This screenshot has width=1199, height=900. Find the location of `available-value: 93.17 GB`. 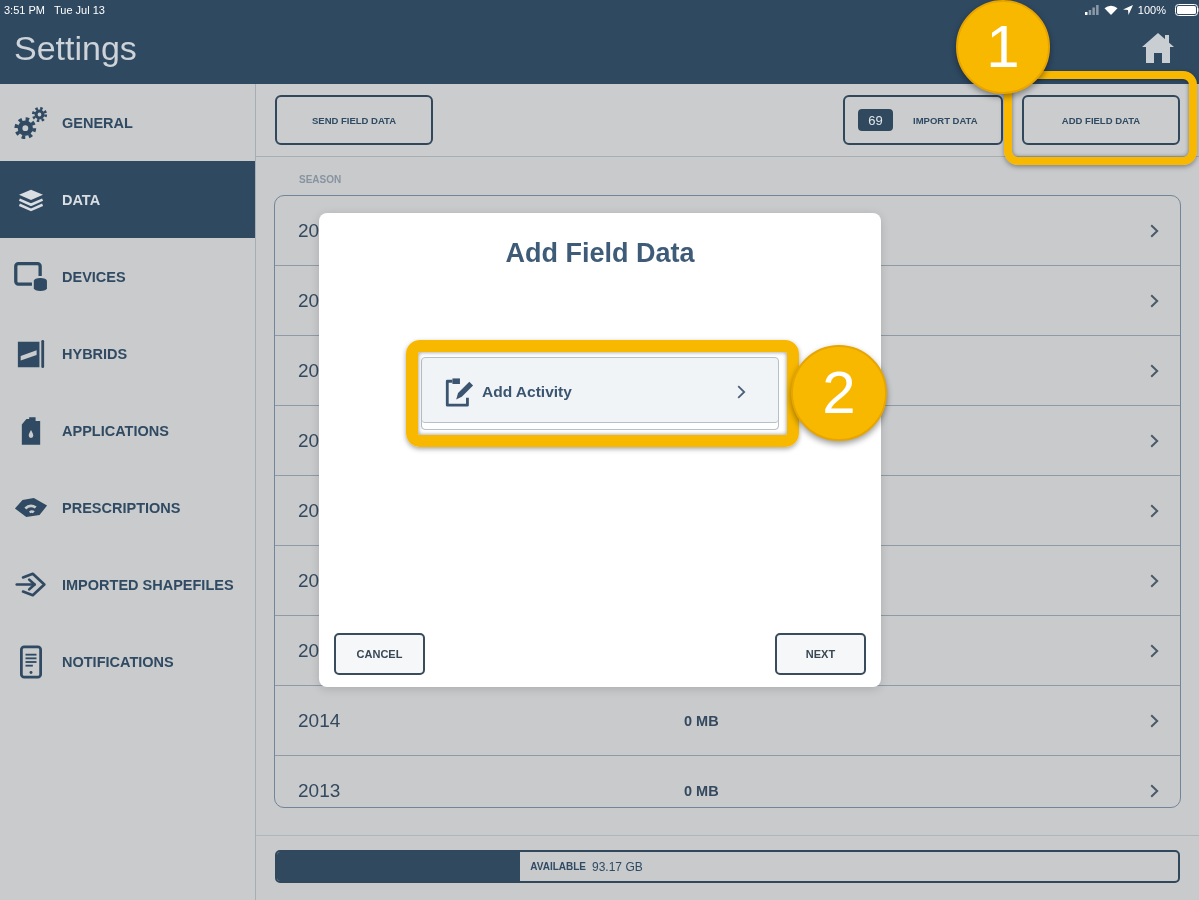

available-value: 93.17 GB is located at coordinates (617, 866).